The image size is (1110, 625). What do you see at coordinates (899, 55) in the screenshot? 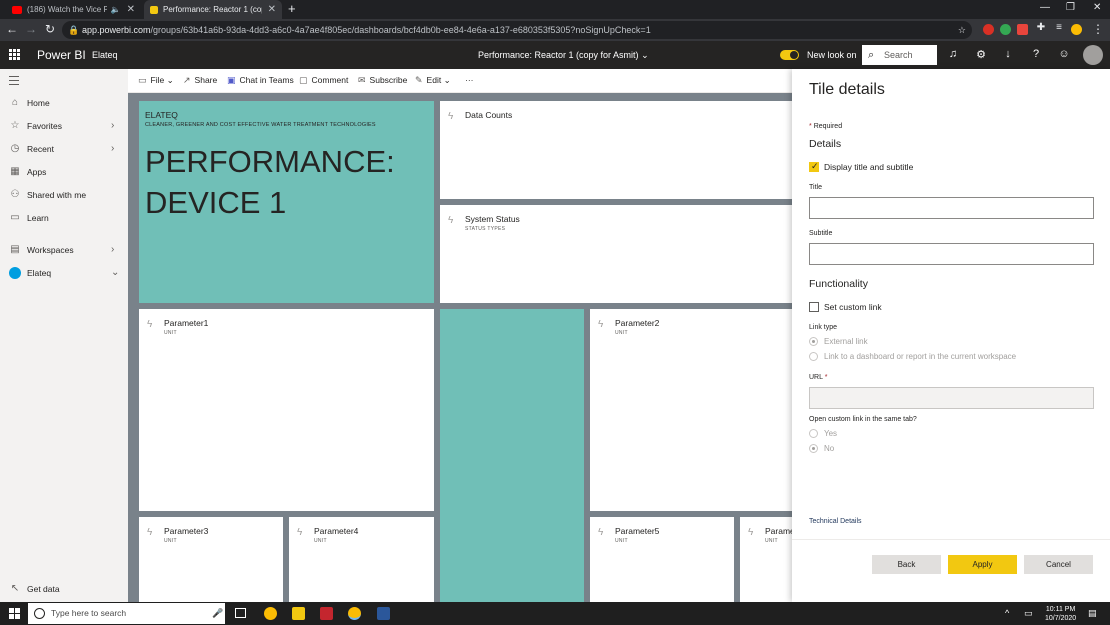
I see `search-box: ⌕ Search` at bounding box center [899, 55].